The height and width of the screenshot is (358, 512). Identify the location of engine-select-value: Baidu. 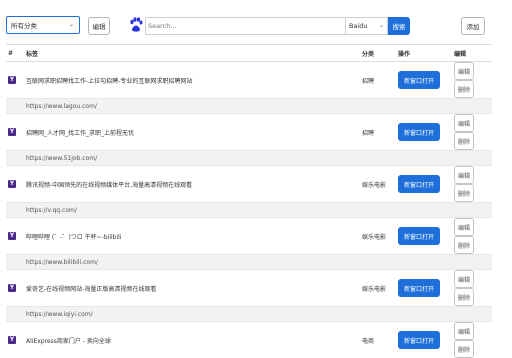
(358, 26).